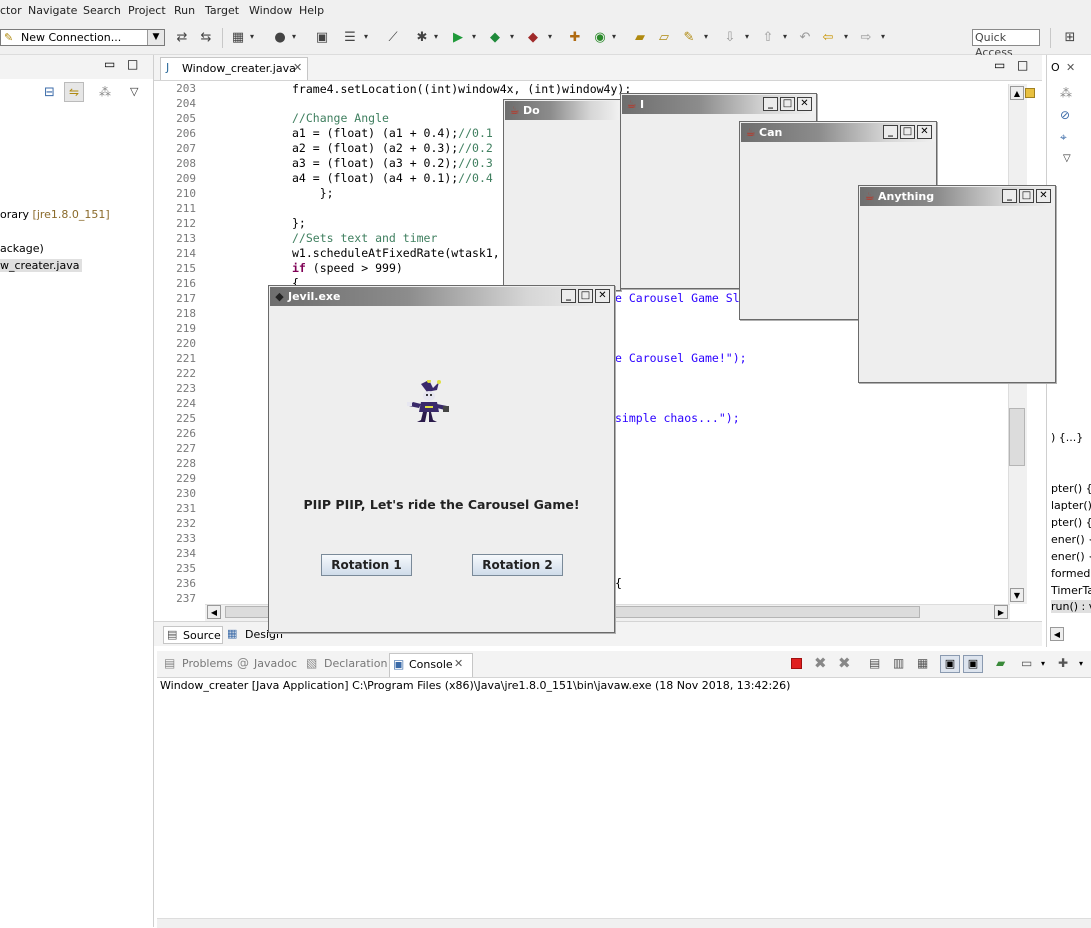 The image size is (1091, 928). What do you see at coordinates (575, 38) in the screenshot?
I see `new-package-icon: ✚` at bounding box center [575, 38].